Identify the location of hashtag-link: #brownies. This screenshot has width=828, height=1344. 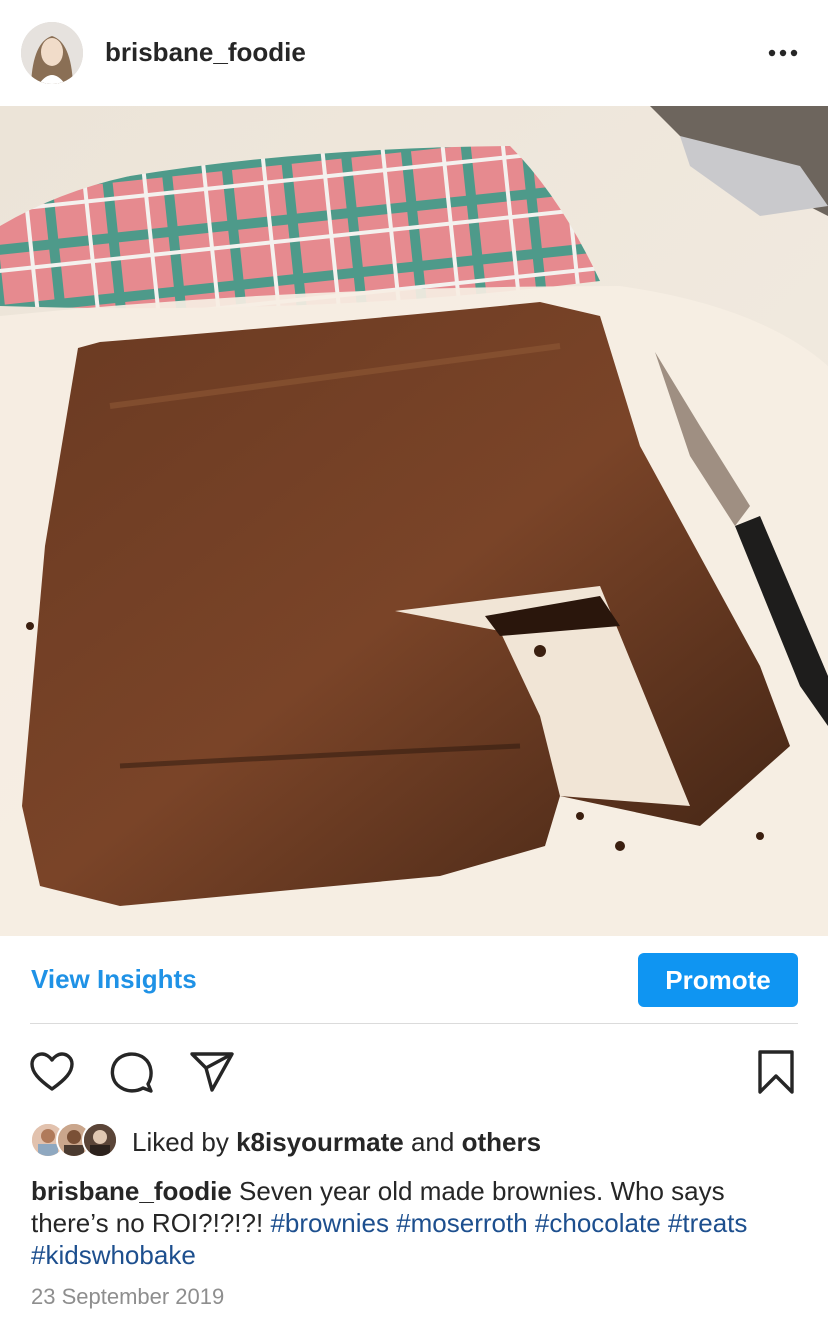
(329, 1223).